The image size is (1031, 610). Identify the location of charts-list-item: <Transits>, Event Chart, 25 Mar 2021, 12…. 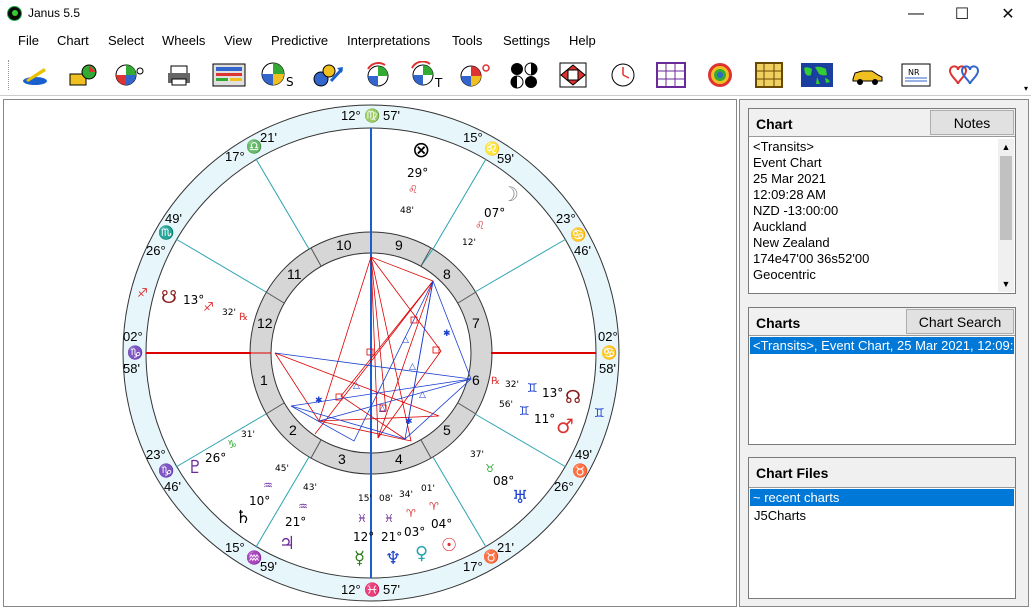
(882, 345).